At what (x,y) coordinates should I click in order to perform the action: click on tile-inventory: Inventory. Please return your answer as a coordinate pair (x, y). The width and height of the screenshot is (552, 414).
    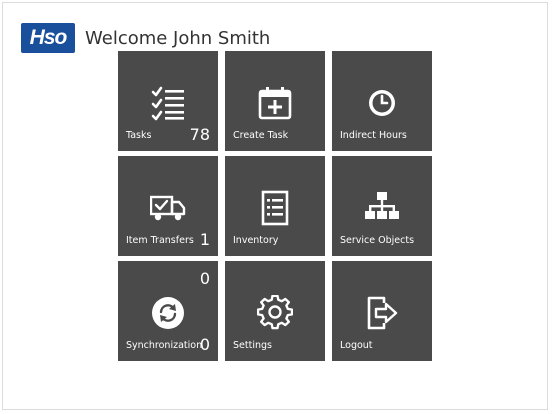
    Looking at the image, I should click on (275, 206).